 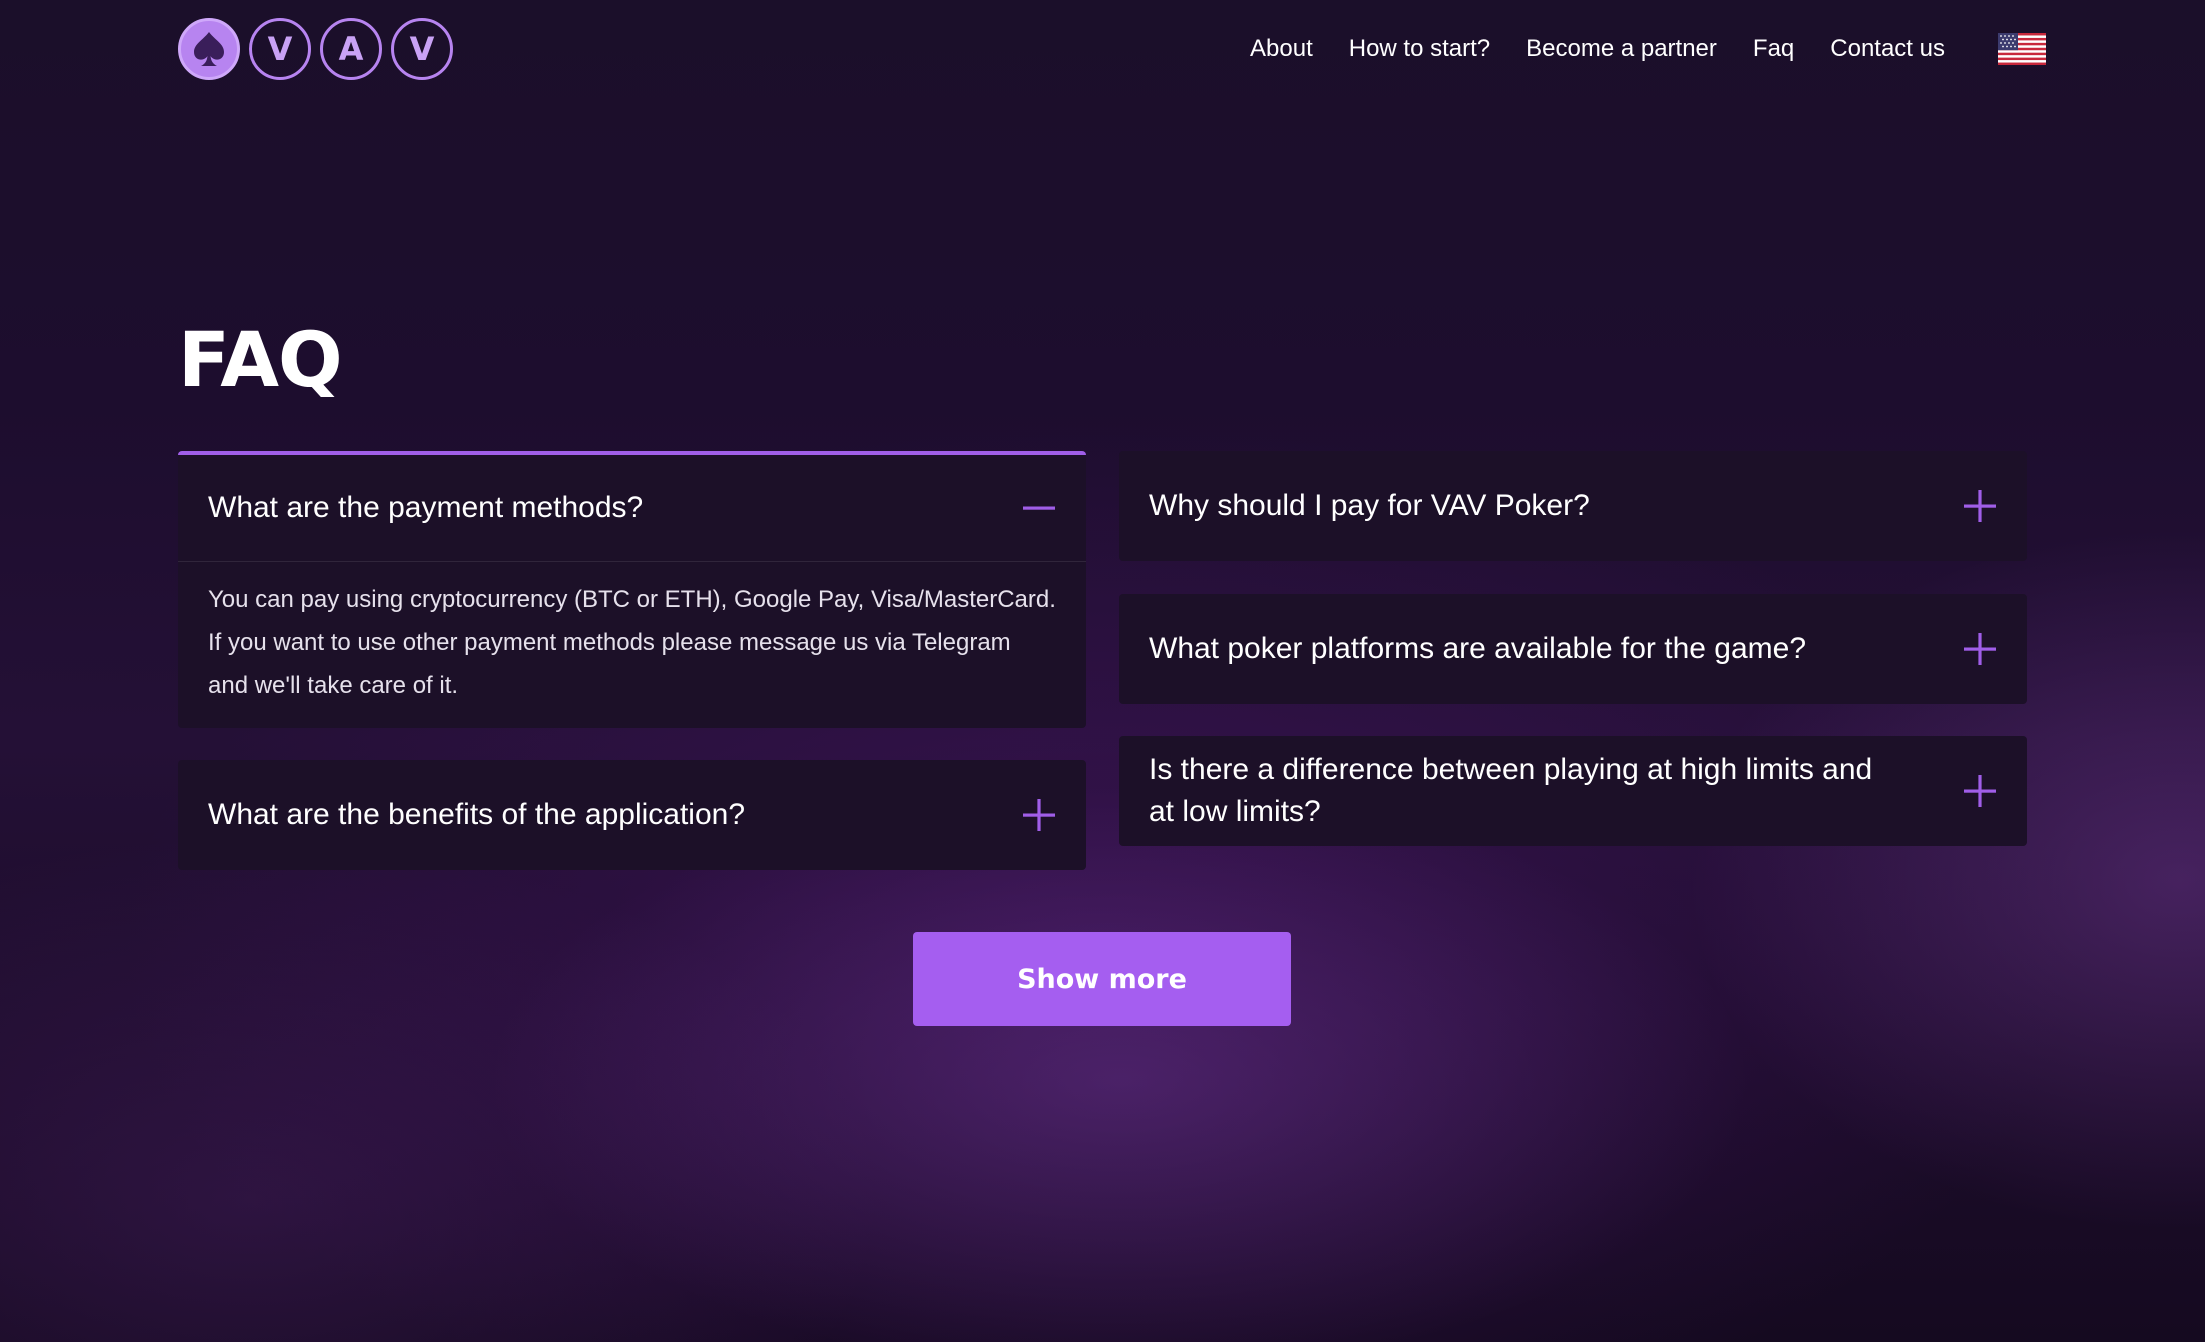 What do you see at coordinates (1773, 49) in the screenshot?
I see `nav-link-faq: Faq` at bounding box center [1773, 49].